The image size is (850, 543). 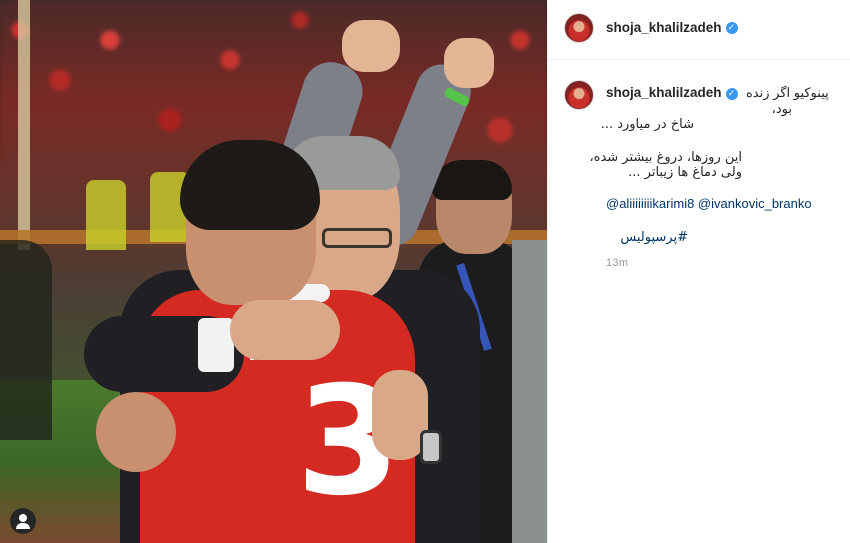 I want to click on post-header: shoja_khalilzadeh ✓, so click(x=699, y=30).